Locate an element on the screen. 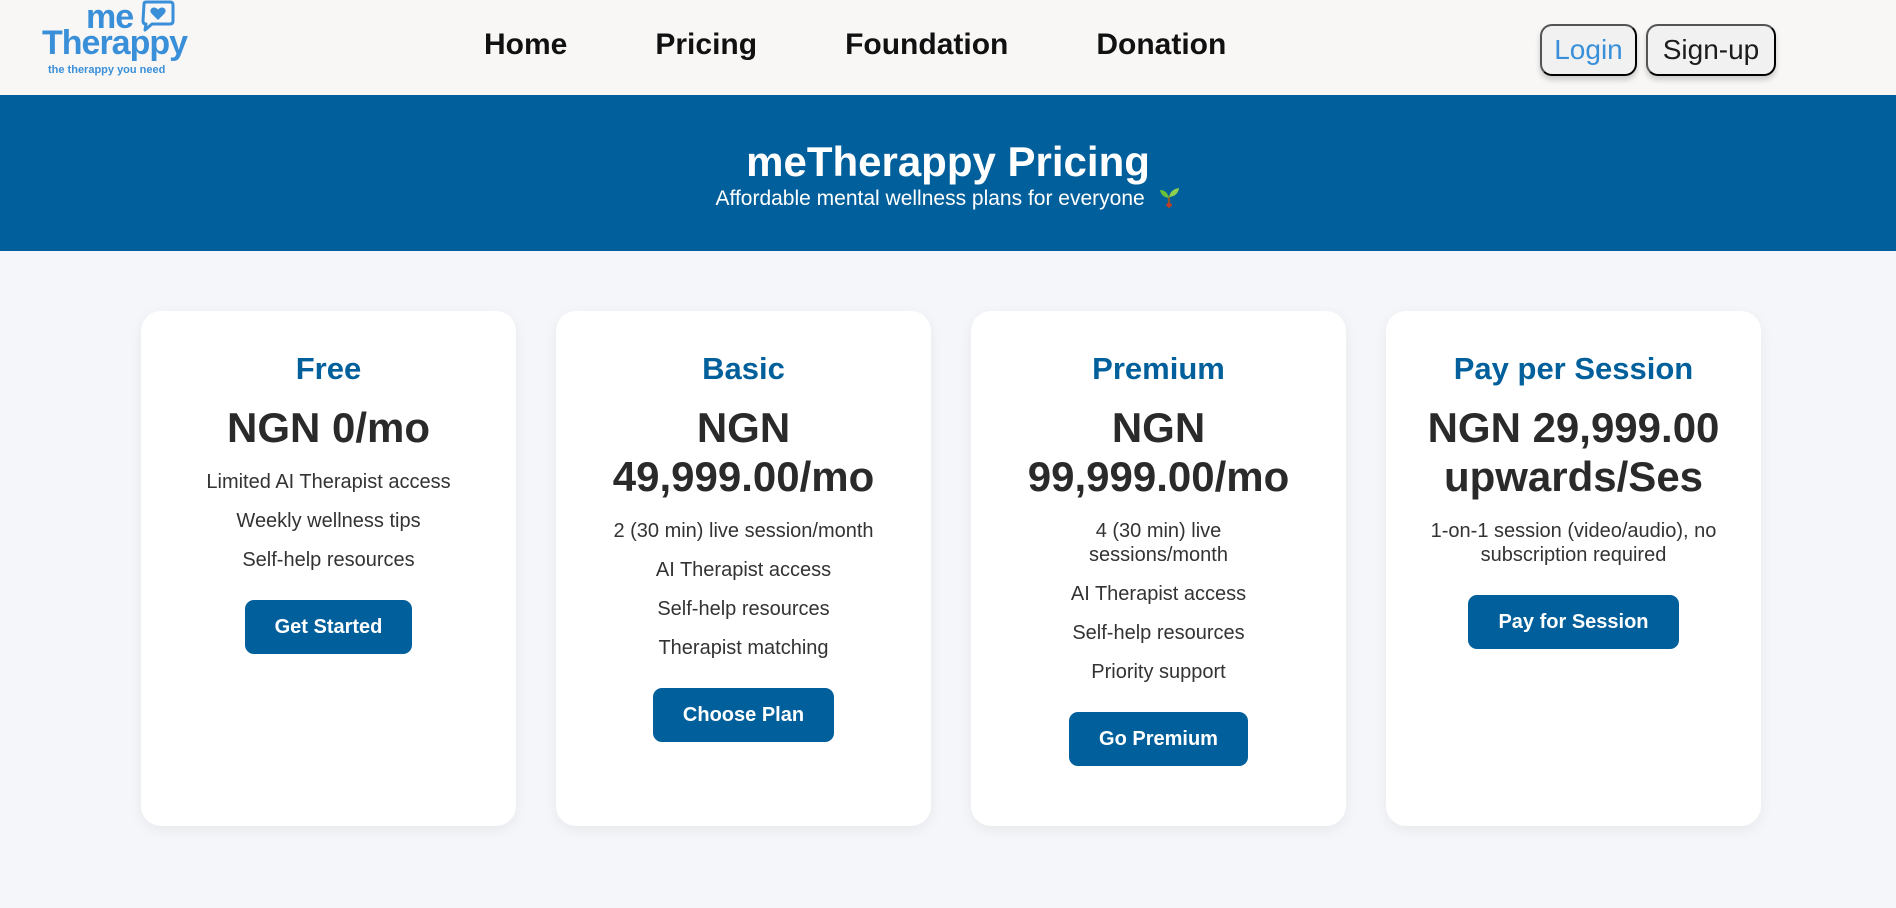  nav-pricing-link: Pricing is located at coordinates (706, 45).